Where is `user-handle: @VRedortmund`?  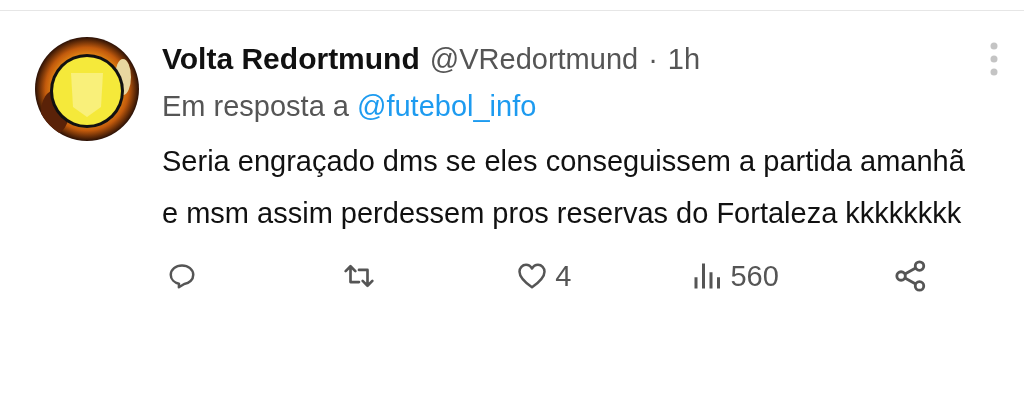 user-handle: @VRedortmund is located at coordinates (534, 59).